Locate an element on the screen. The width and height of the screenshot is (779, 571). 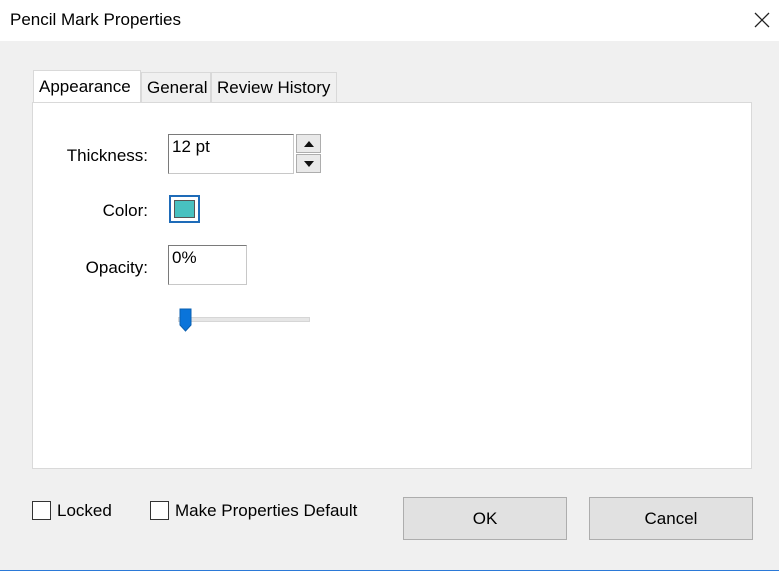
arrow-down-icon is located at coordinates (309, 164).